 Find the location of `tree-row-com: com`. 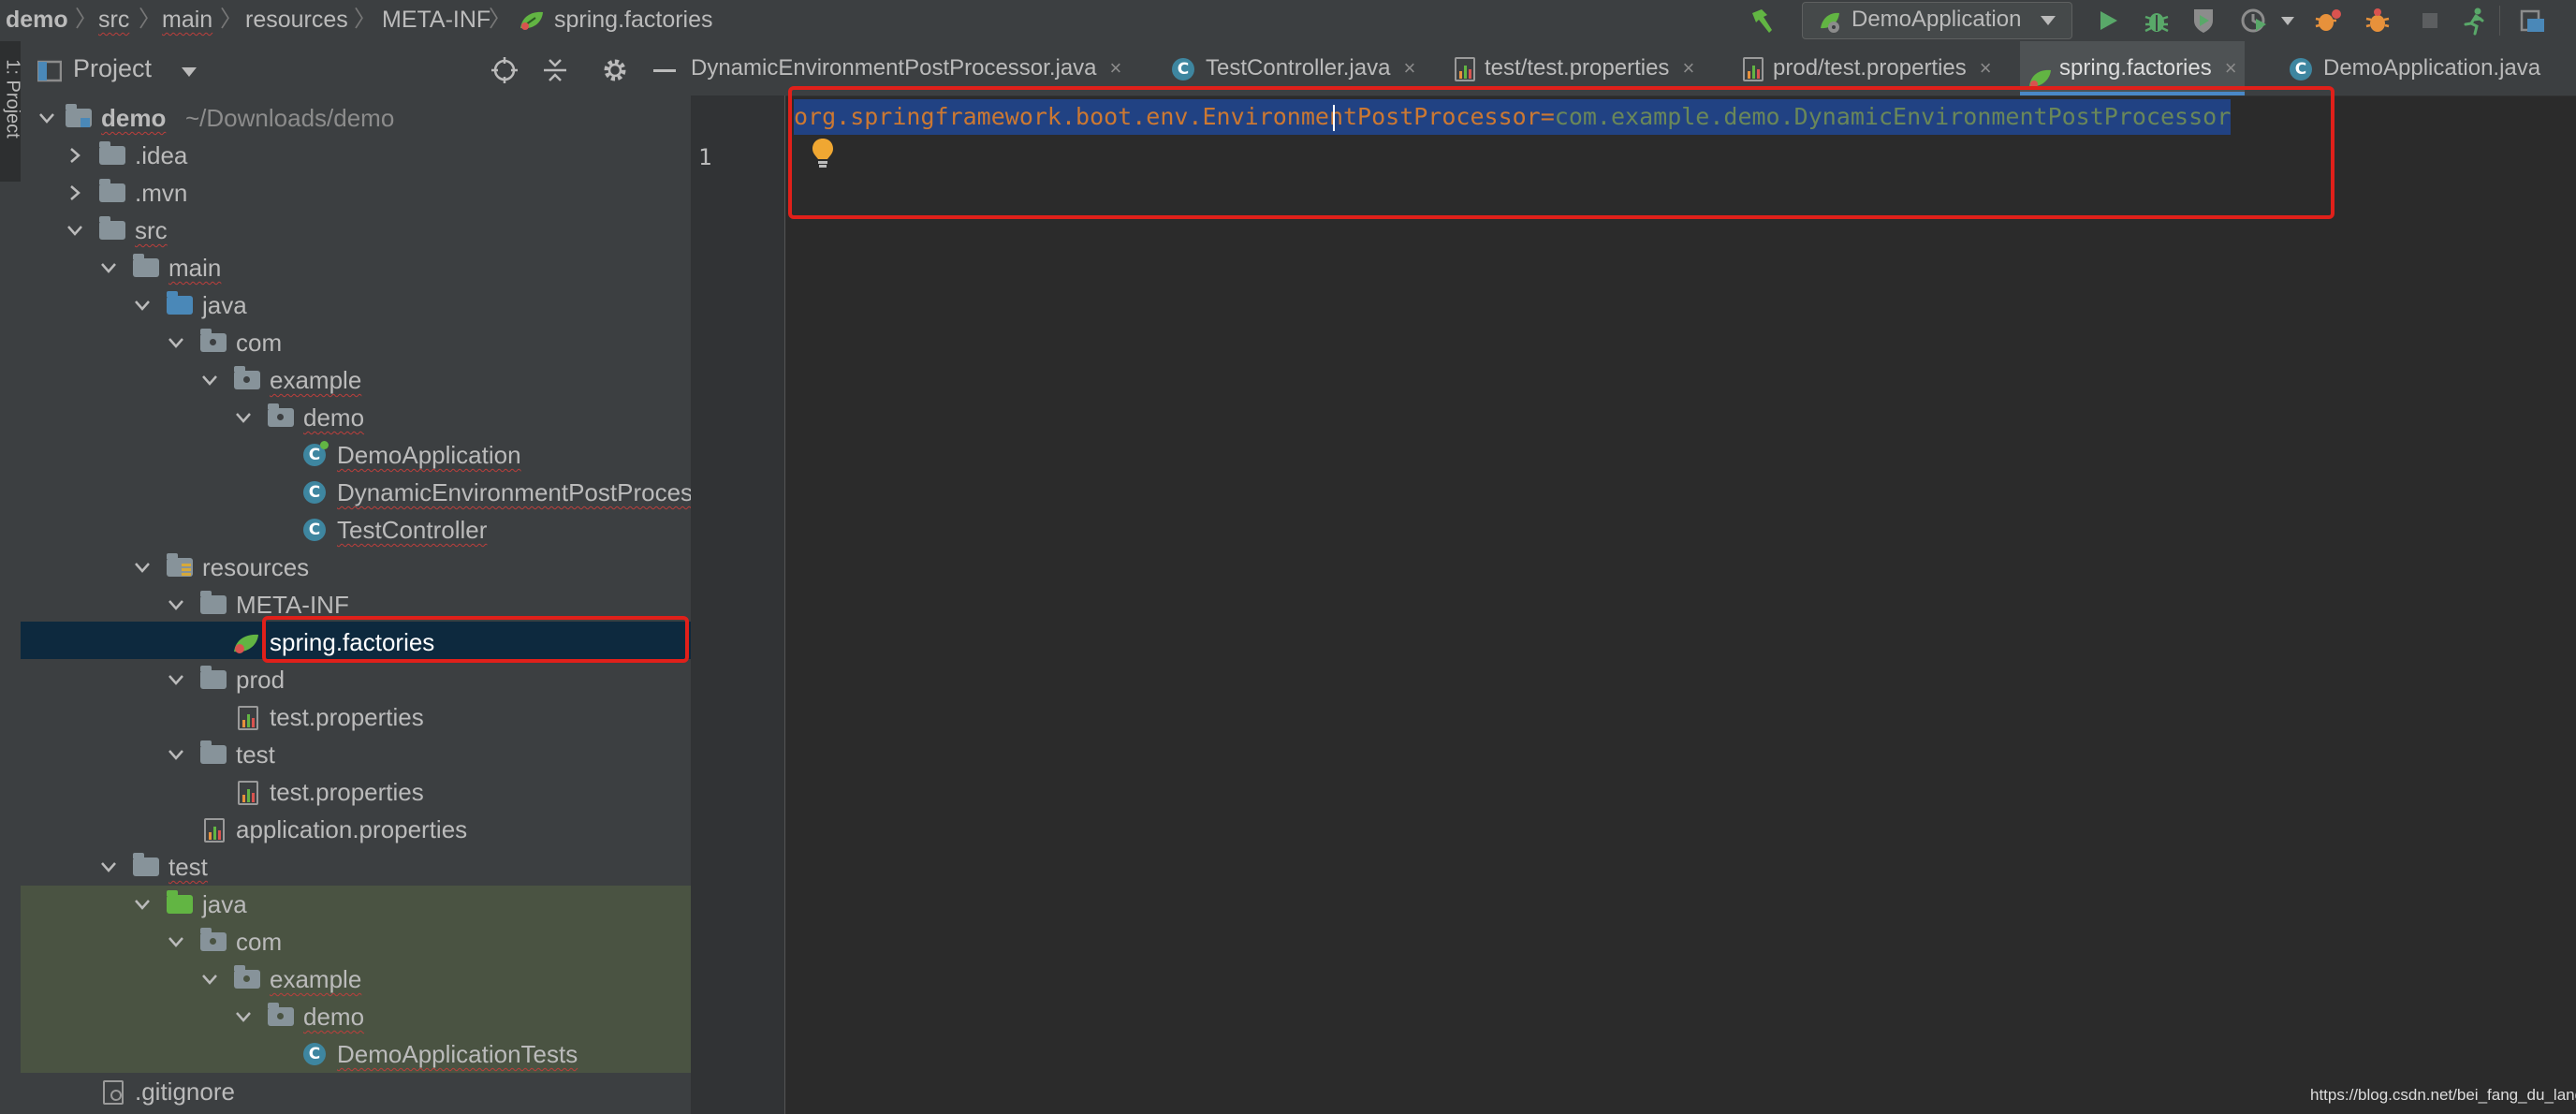

tree-row-com: com is located at coordinates (356, 343).